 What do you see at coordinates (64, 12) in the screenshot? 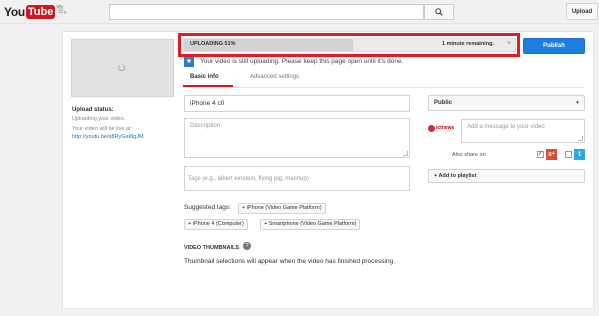
I see `guide-menu-icon: ≡▾` at bounding box center [64, 12].